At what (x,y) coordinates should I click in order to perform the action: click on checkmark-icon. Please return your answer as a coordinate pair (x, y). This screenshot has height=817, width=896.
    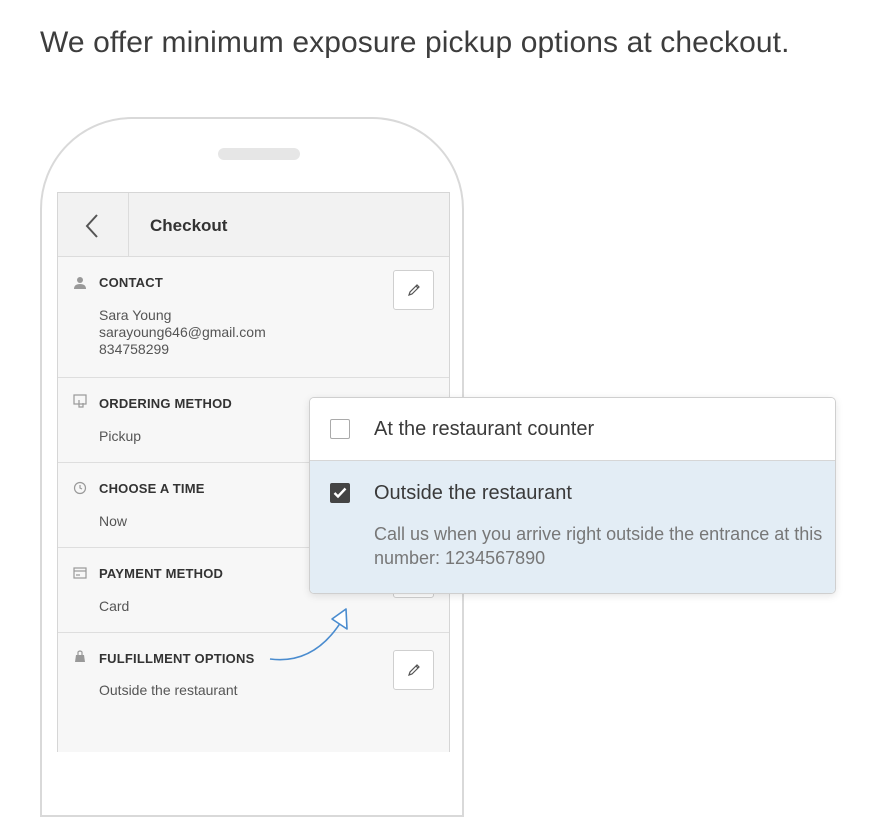
    Looking at the image, I should click on (340, 493).